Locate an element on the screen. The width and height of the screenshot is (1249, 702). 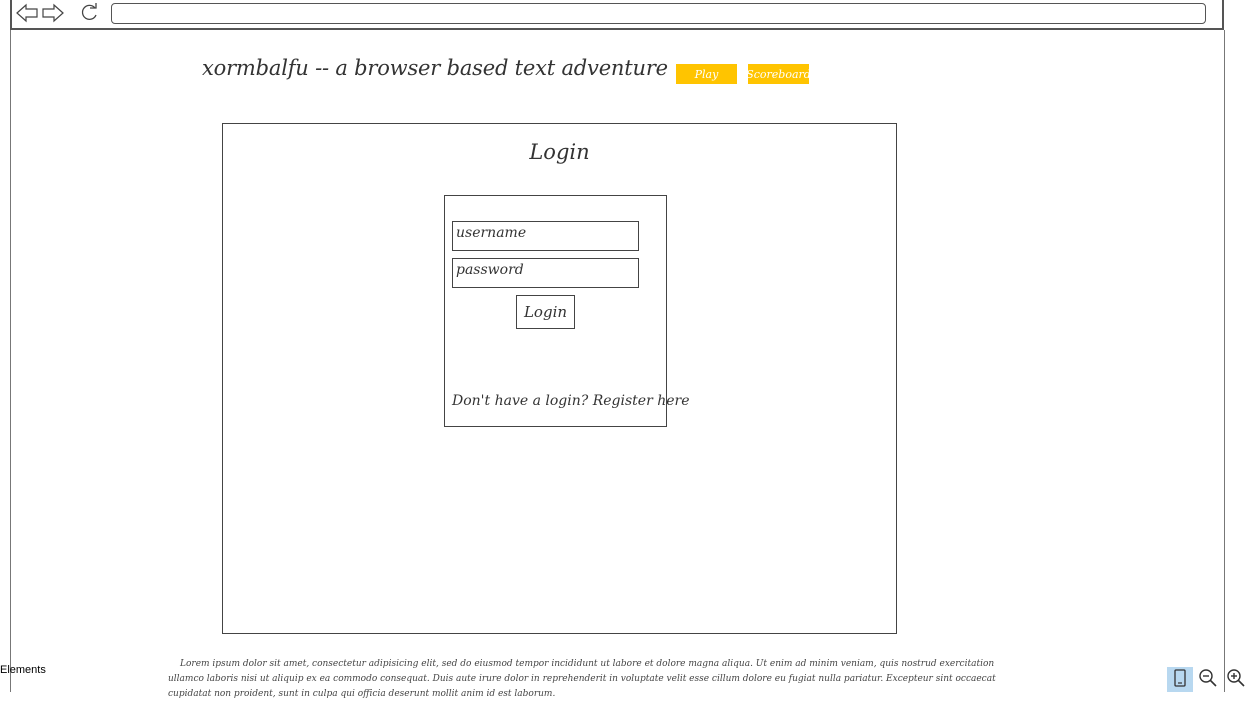
password-field: password is located at coordinates (545, 273).